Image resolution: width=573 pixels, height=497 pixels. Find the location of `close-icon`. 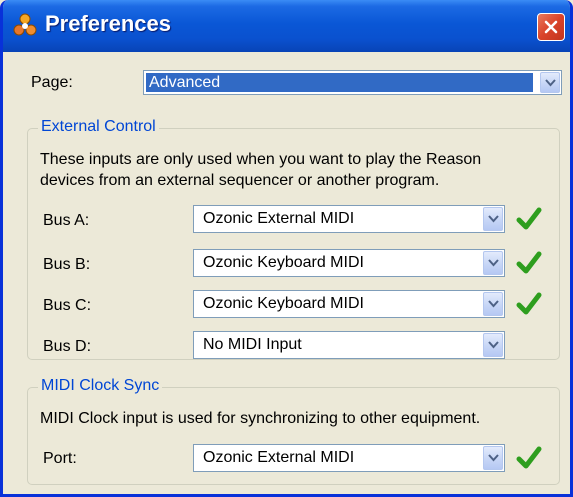

close-icon is located at coordinates (551, 27).